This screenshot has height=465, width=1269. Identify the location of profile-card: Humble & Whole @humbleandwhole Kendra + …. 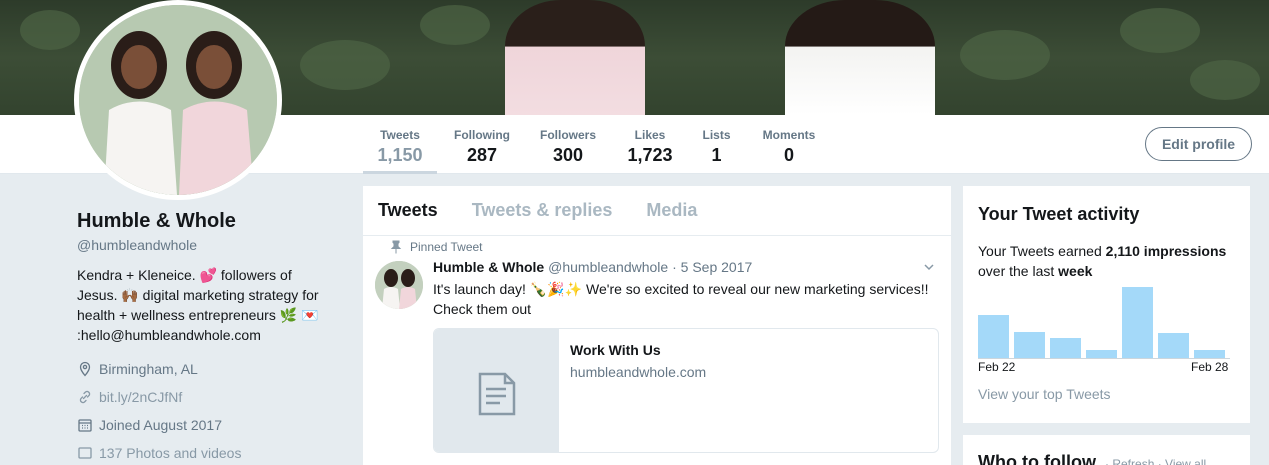
(212, 336).